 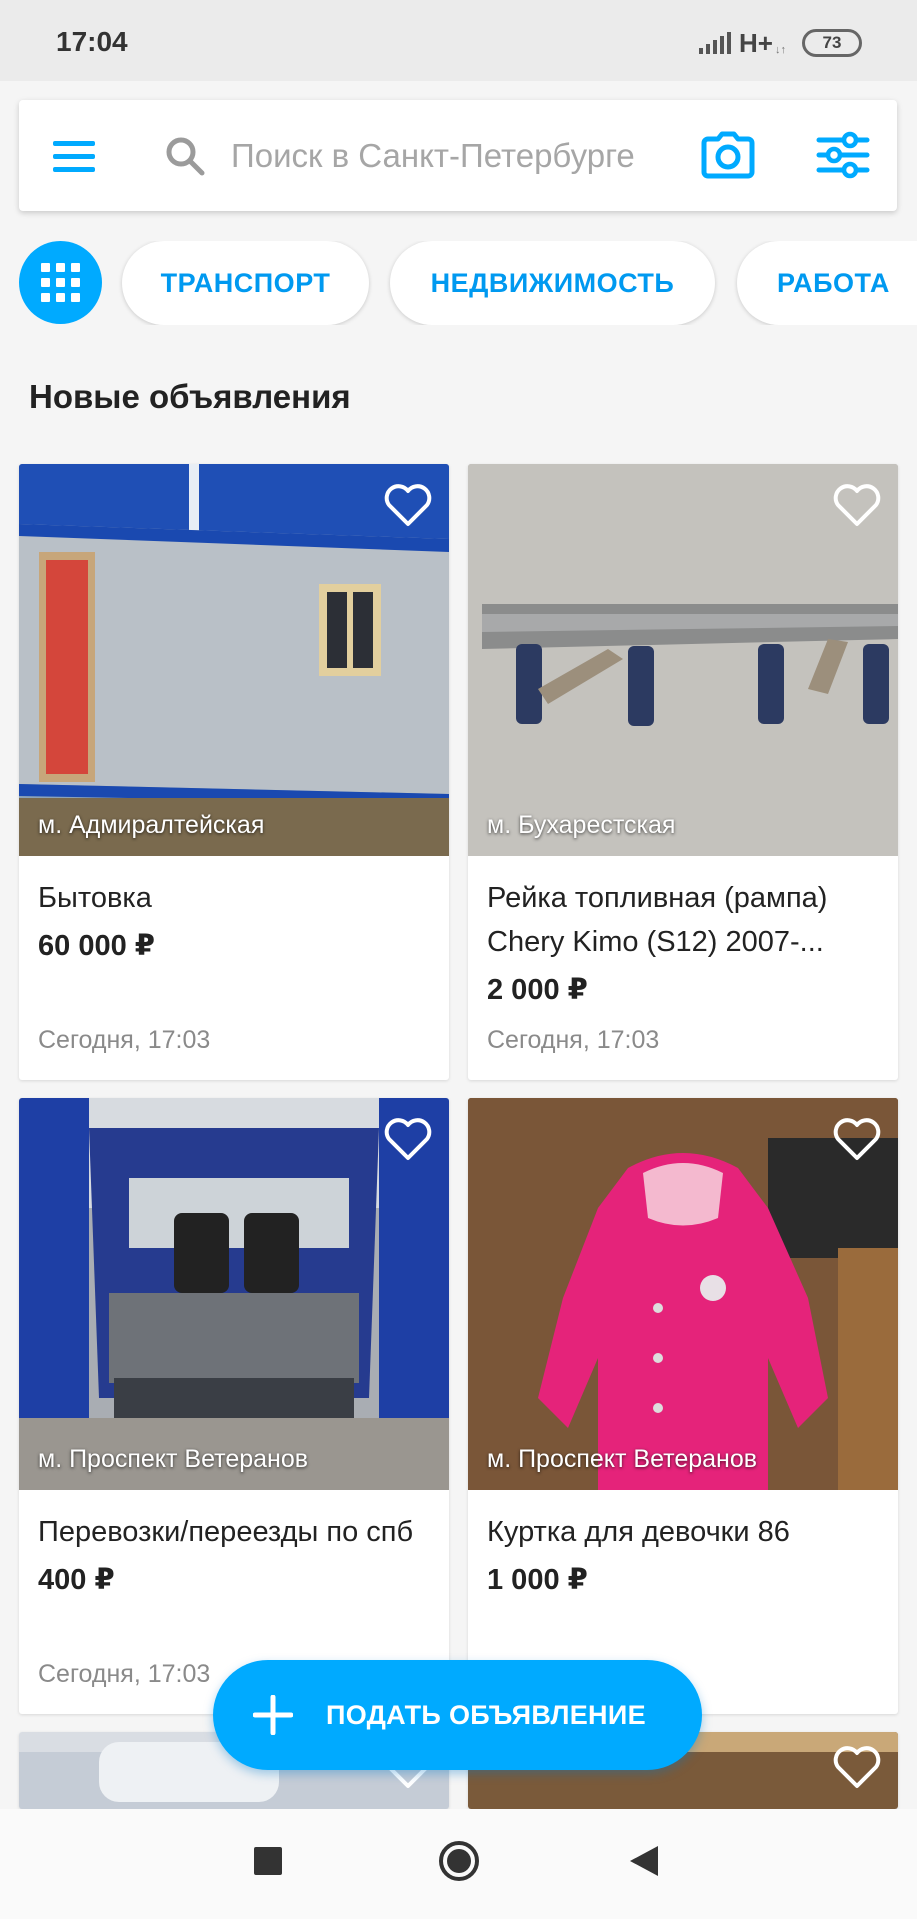 I want to click on all-categories-button, so click(x=60, y=282).